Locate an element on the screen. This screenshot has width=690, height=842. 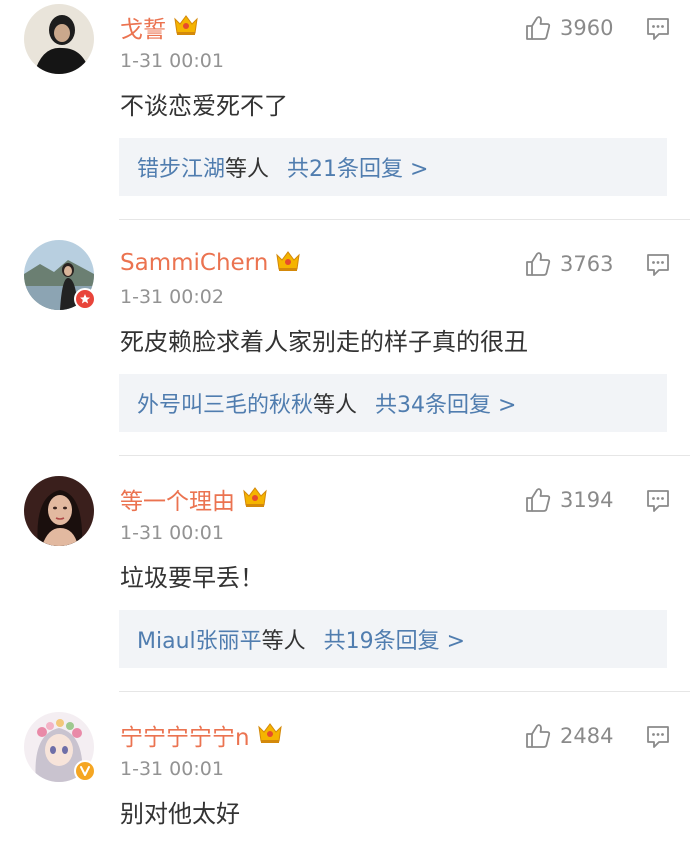
comment-text: 死皮赖脸求着人家别走的样子真的很丑 is located at coordinates (324, 342).